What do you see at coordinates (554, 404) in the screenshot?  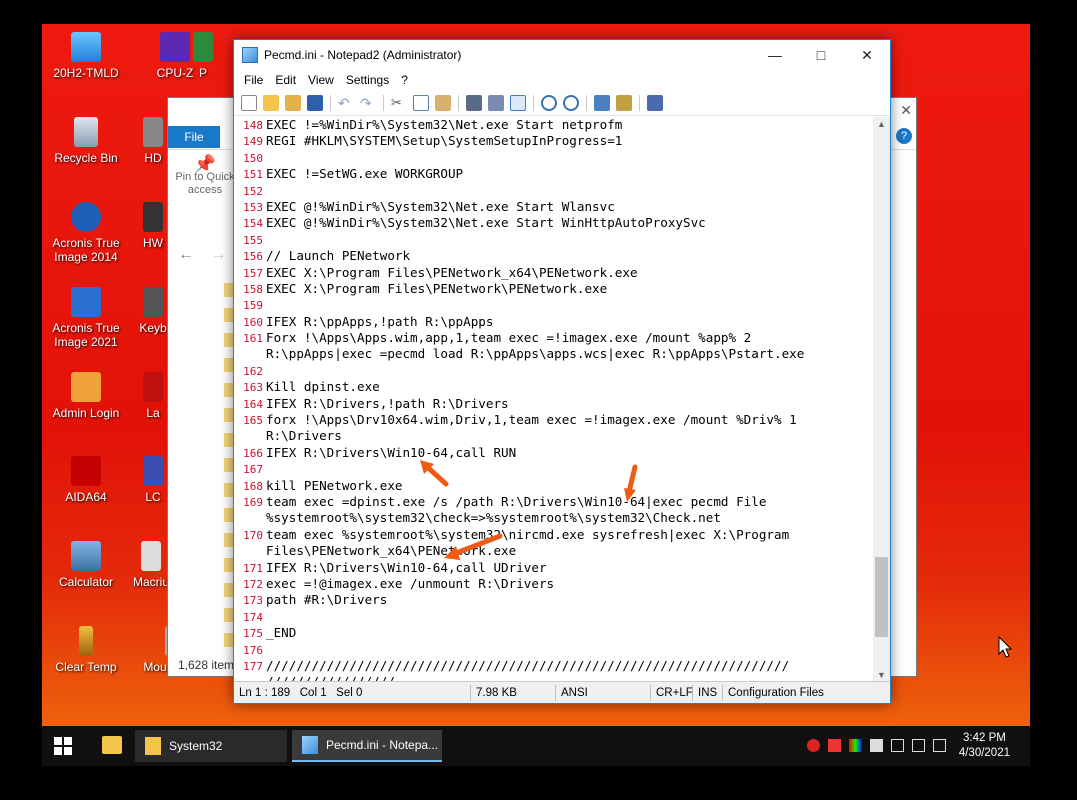 I see `code-line: 164 IFEX R:\Drivers,!path R:\Drivers` at bounding box center [554, 404].